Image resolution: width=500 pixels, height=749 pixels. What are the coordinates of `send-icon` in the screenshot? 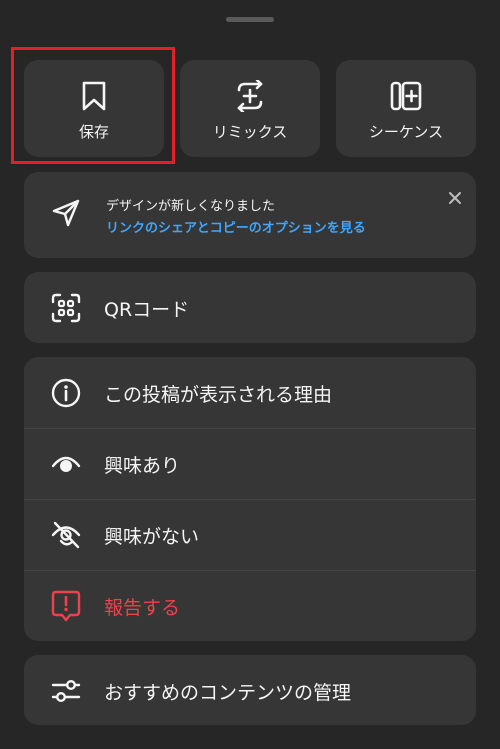 It's located at (66, 215).